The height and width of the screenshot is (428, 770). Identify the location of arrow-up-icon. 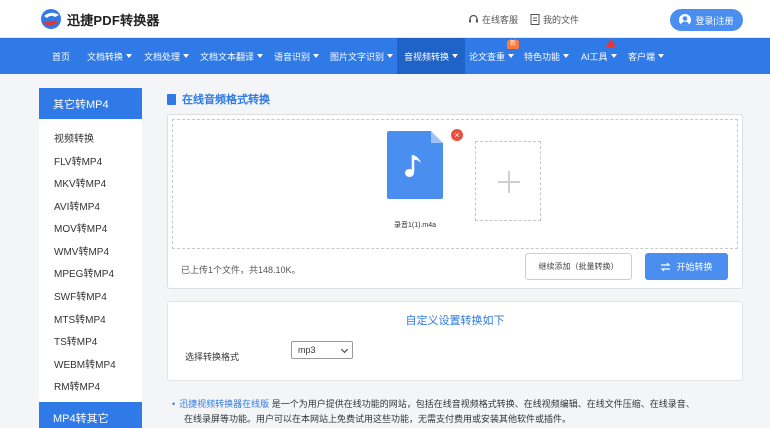
(611, 43).